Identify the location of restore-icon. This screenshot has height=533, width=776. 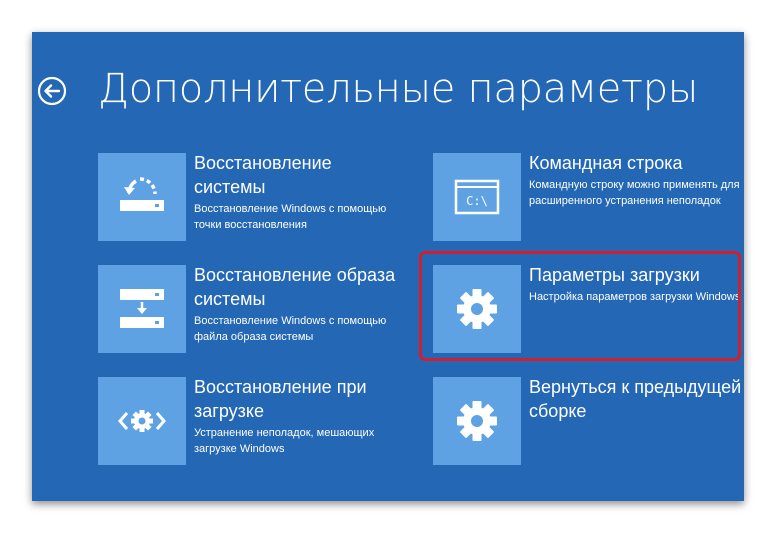
(142, 194).